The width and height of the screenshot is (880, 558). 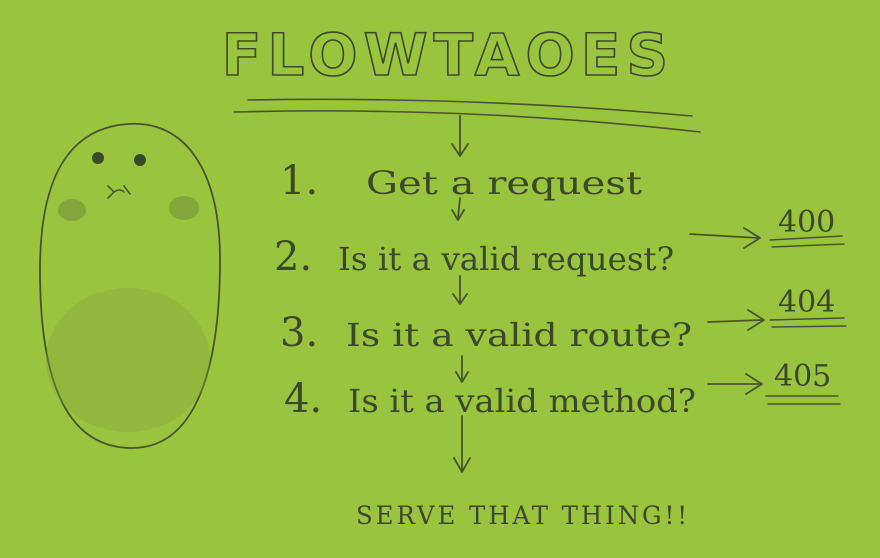 I want to click on title: FLOWTAOES, so click(x=448, y=55).